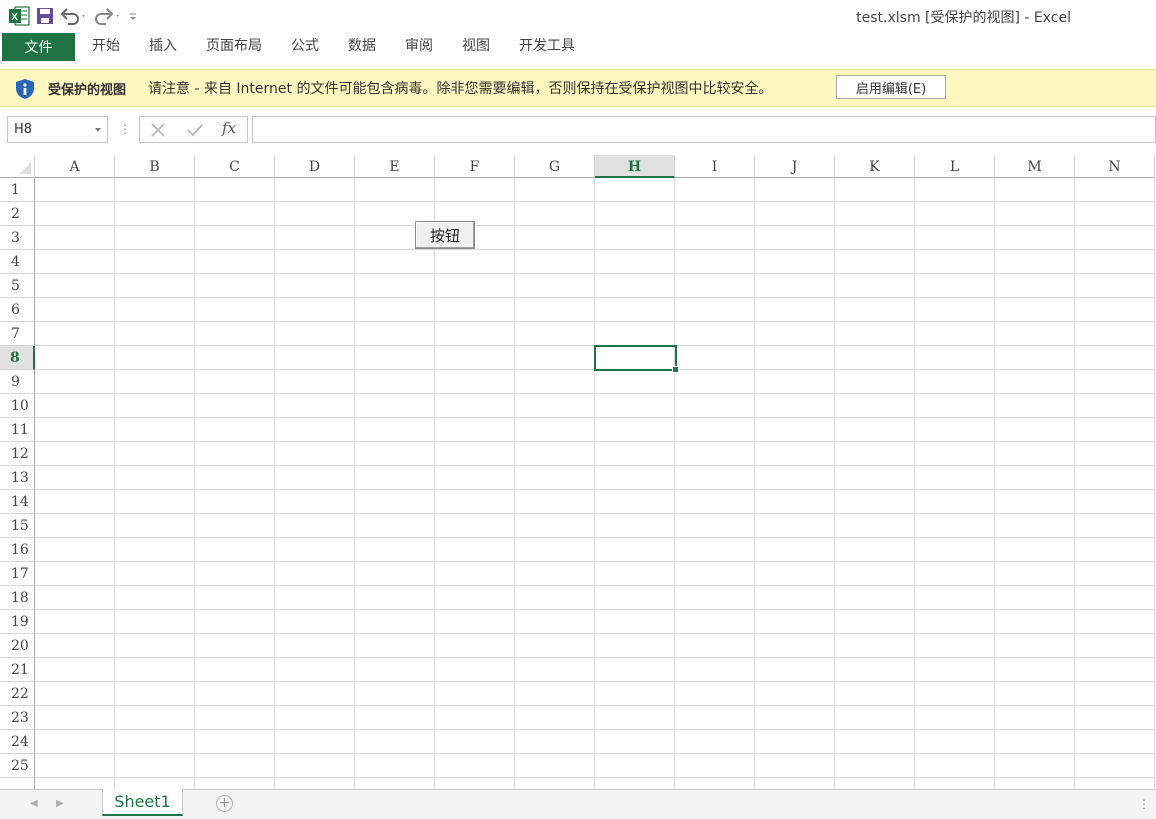  What do you see at coordinates (17, 670) in the screenshot?
I see `row-header-21: 21` at bounding box center [17, 670].